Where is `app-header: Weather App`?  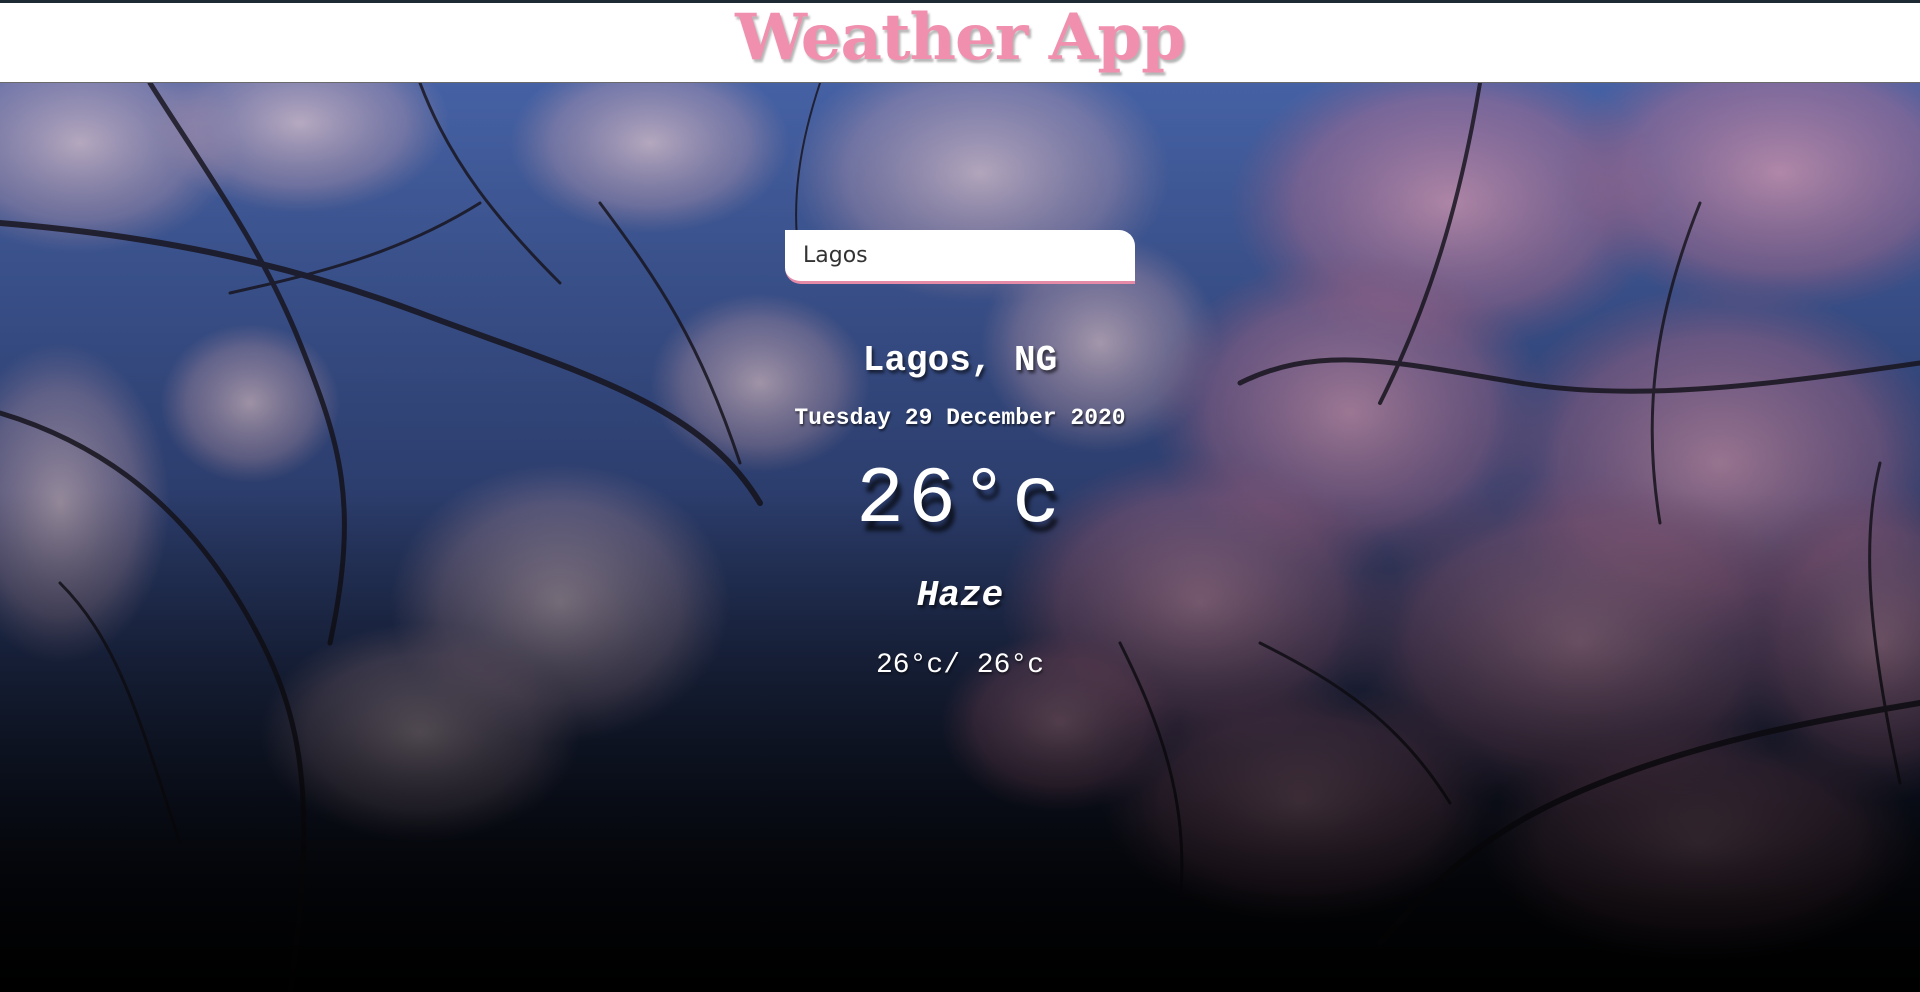
app-header: Weather App is located at coordinates (960, 41).